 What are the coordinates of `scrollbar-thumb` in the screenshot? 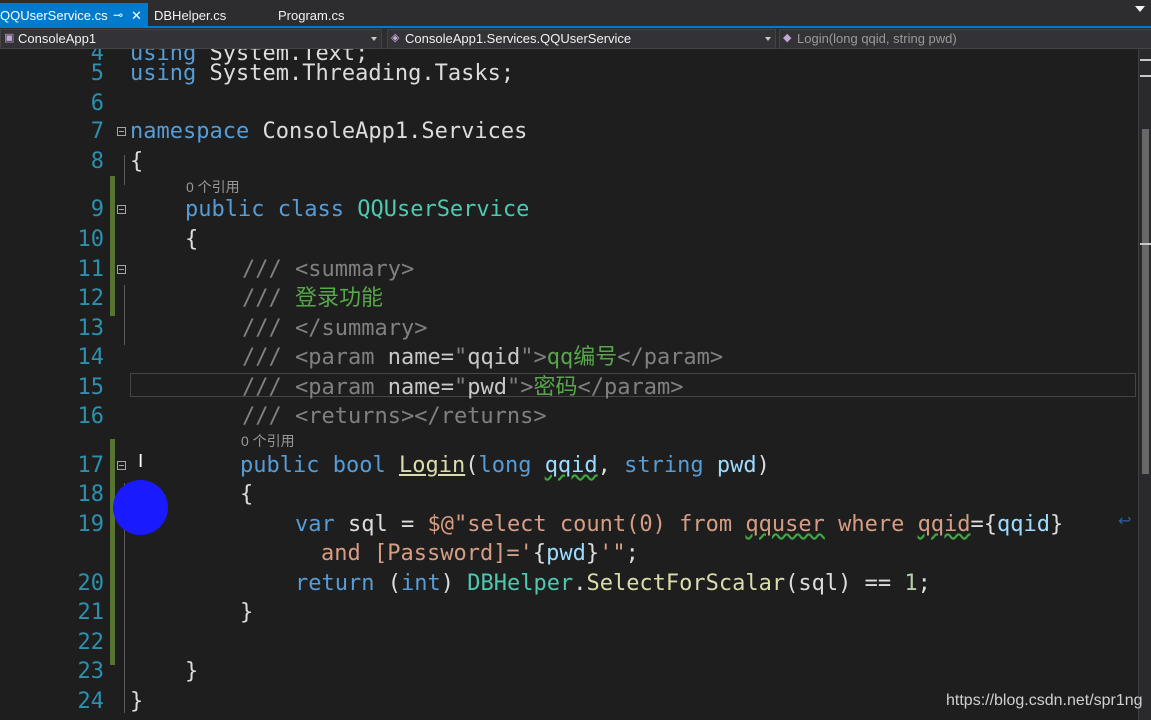 It's located at (1145, 301).